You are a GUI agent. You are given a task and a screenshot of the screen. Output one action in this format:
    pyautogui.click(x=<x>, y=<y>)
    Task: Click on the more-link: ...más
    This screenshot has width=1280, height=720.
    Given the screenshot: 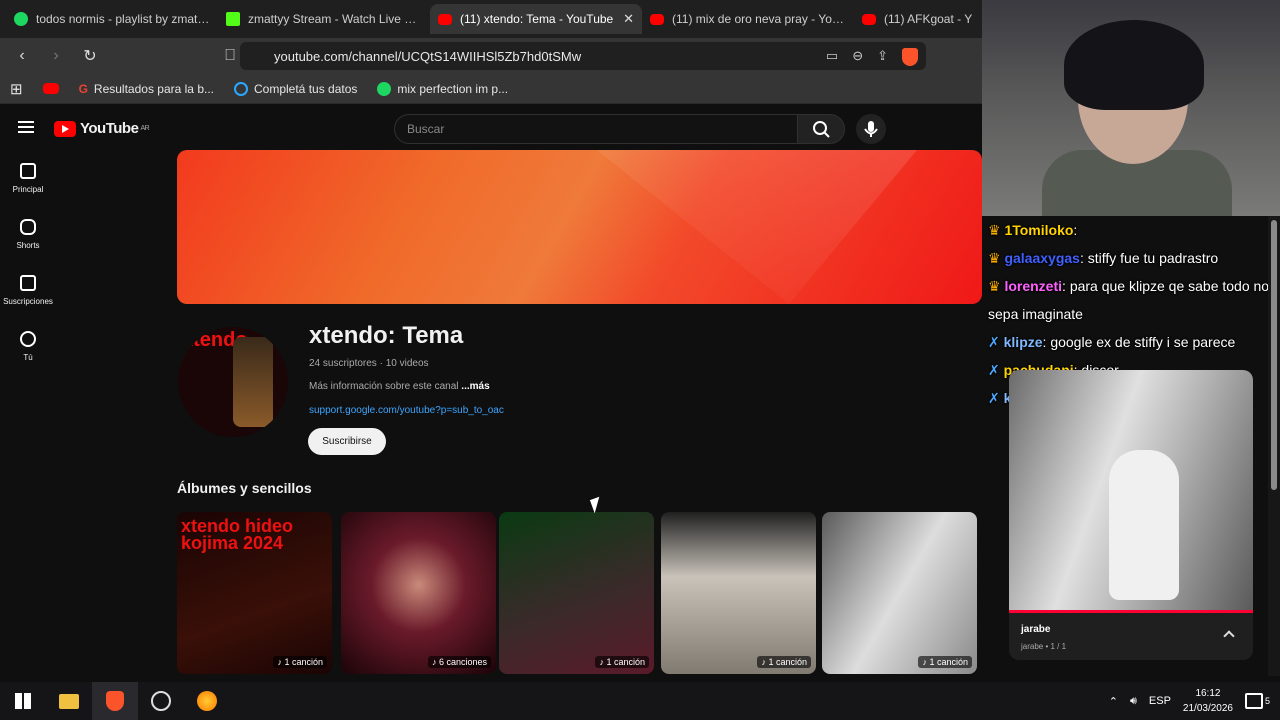 What is the action you would take?
    pyautogui.click(x=475, y=386)
    